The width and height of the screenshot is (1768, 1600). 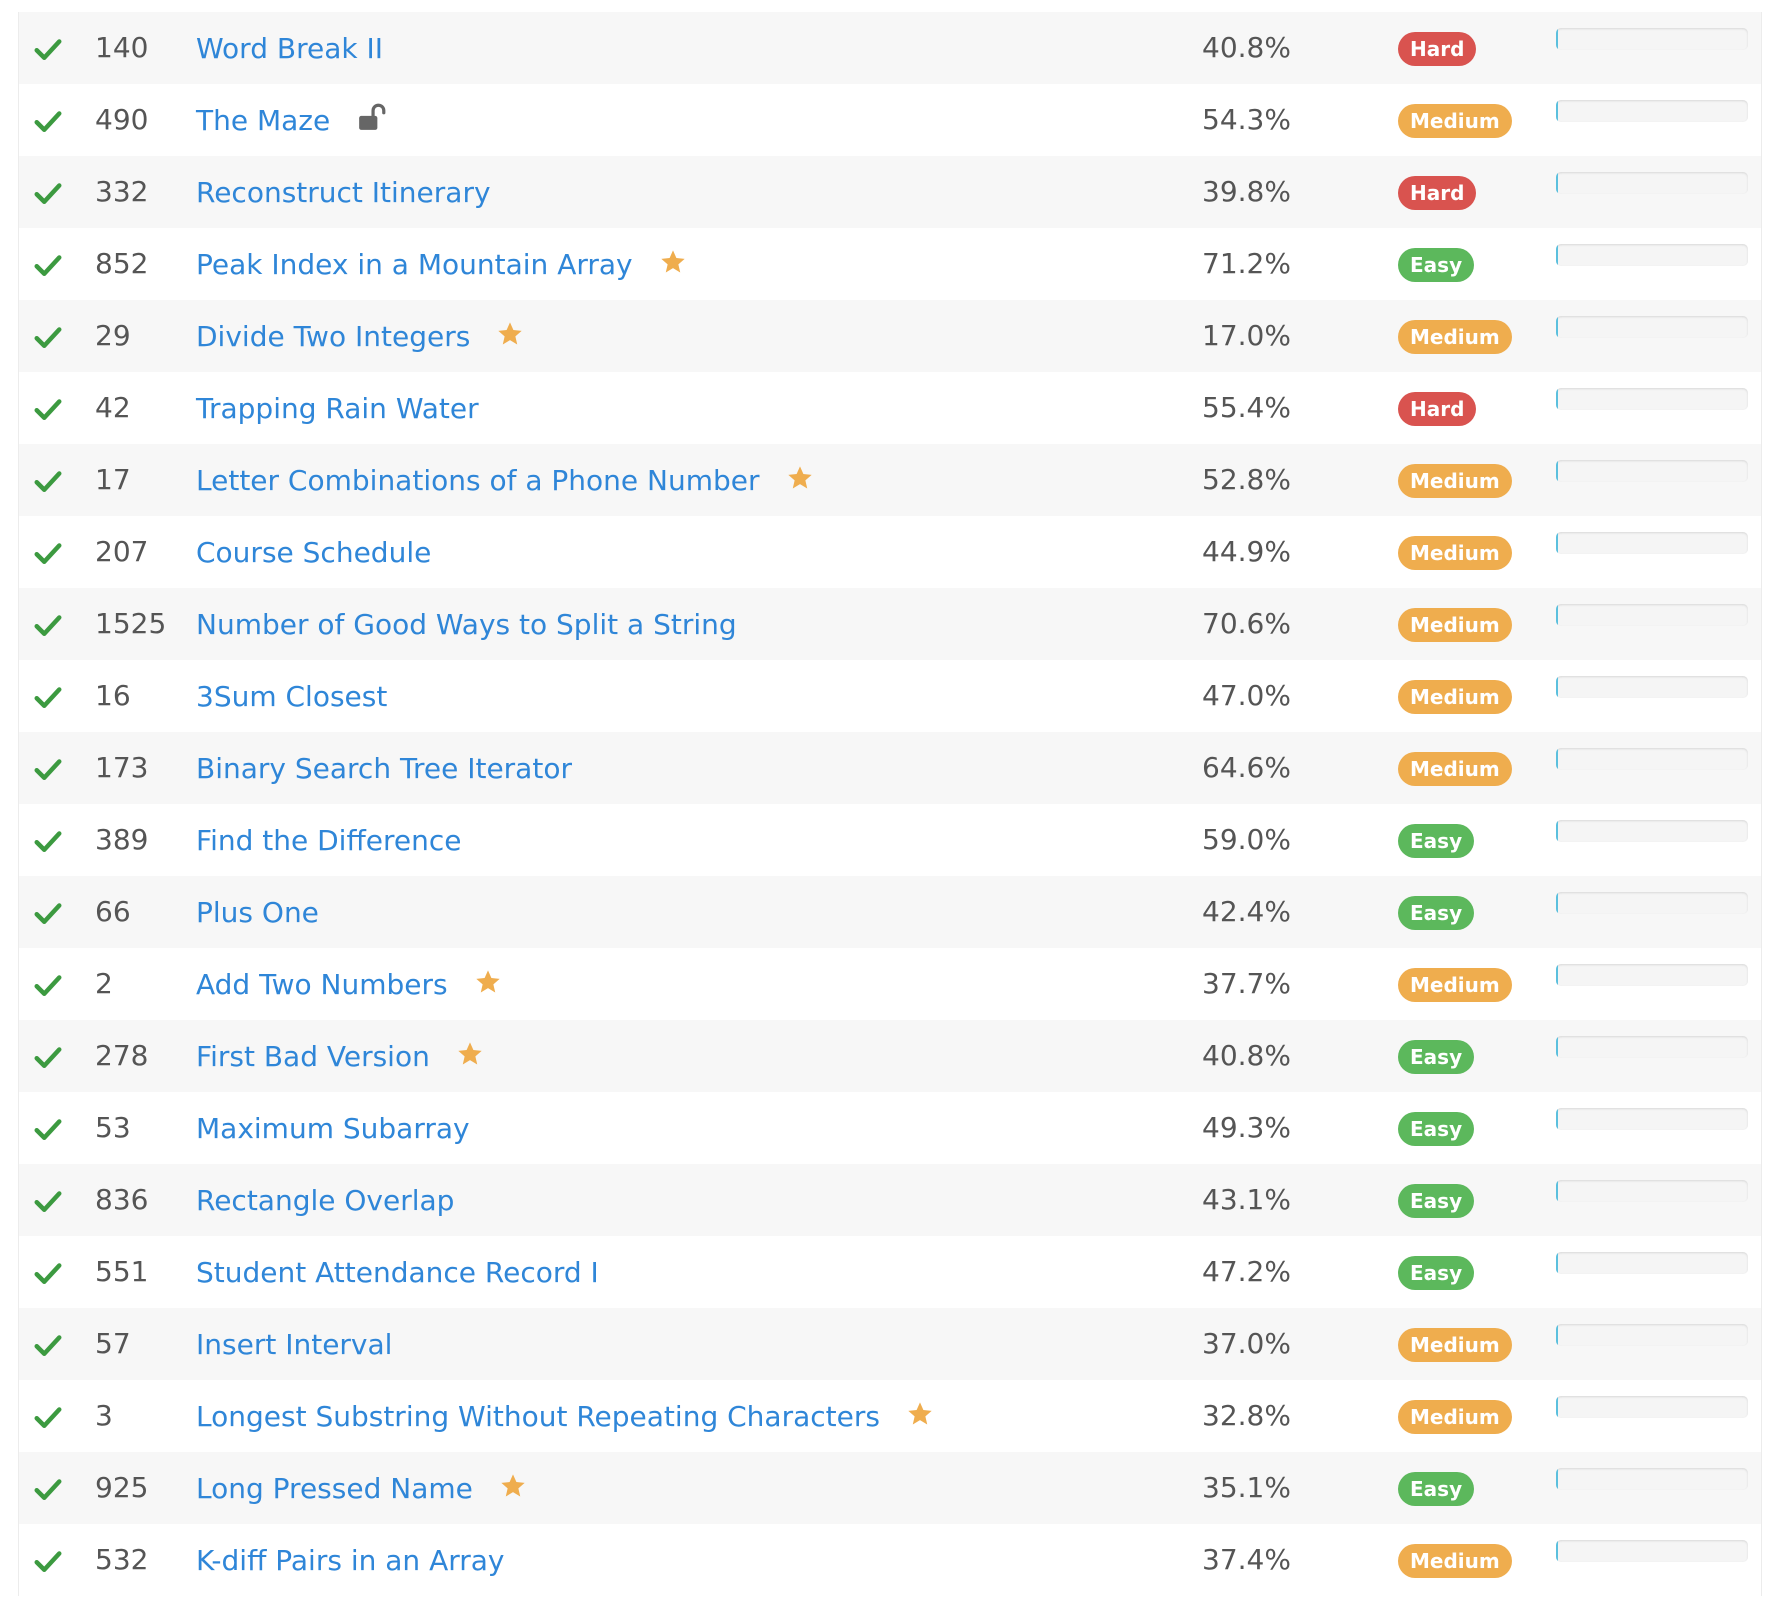 I want to click on problem-title-link: Long Pressed Name, so click(x=334, y=1488).